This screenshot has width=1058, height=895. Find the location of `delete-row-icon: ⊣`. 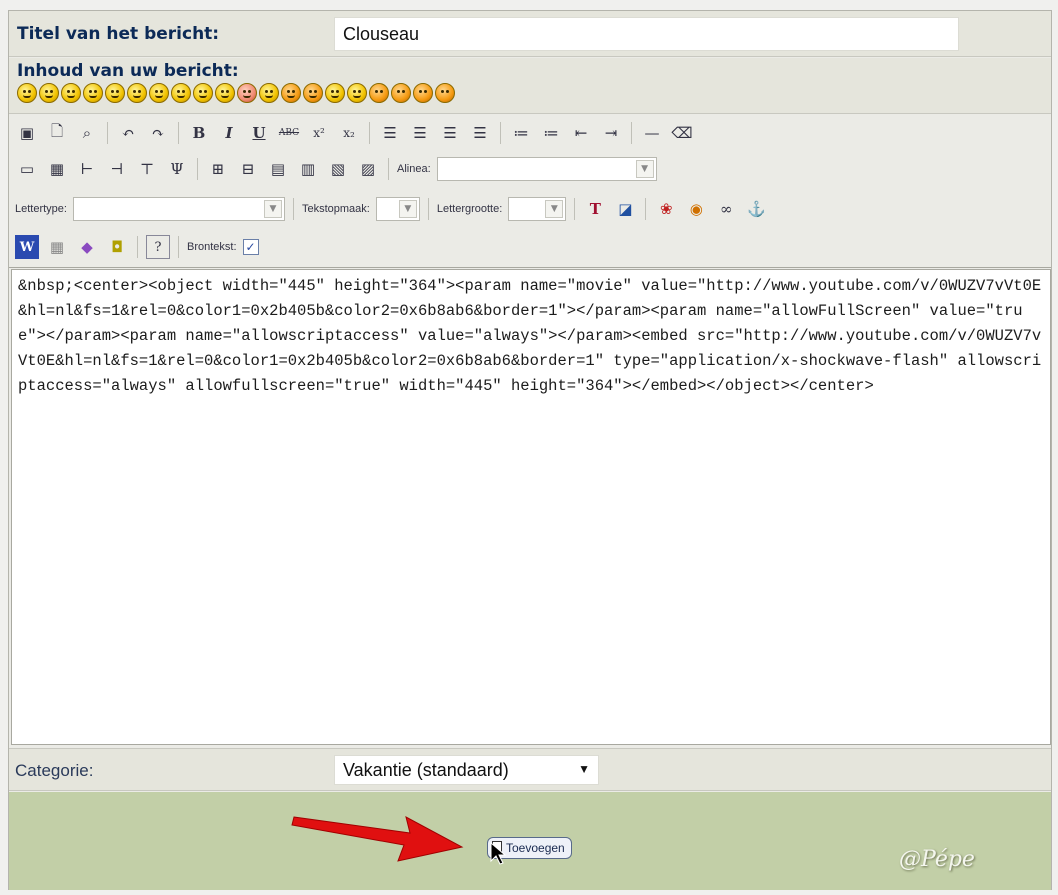

delete-row-icon: ⊣ is located at coordinates (117, 169).